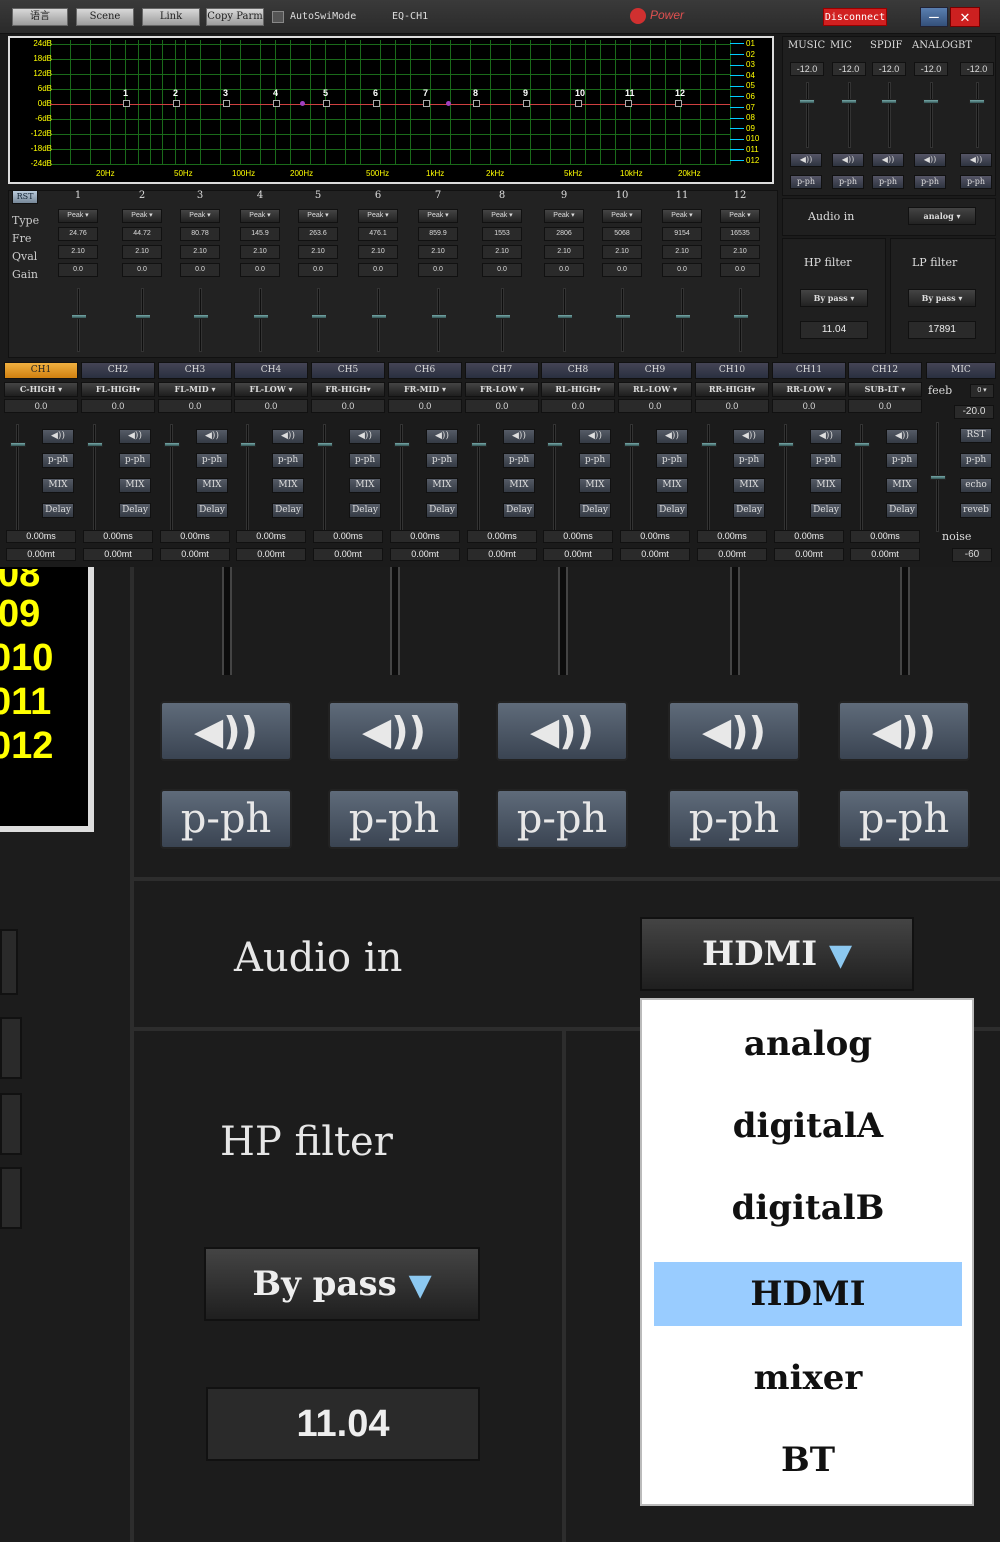 This screenshot has height=1542, width=1000. I want to click on channel-route-select: RR-HIGH▾, so click(732, 389).